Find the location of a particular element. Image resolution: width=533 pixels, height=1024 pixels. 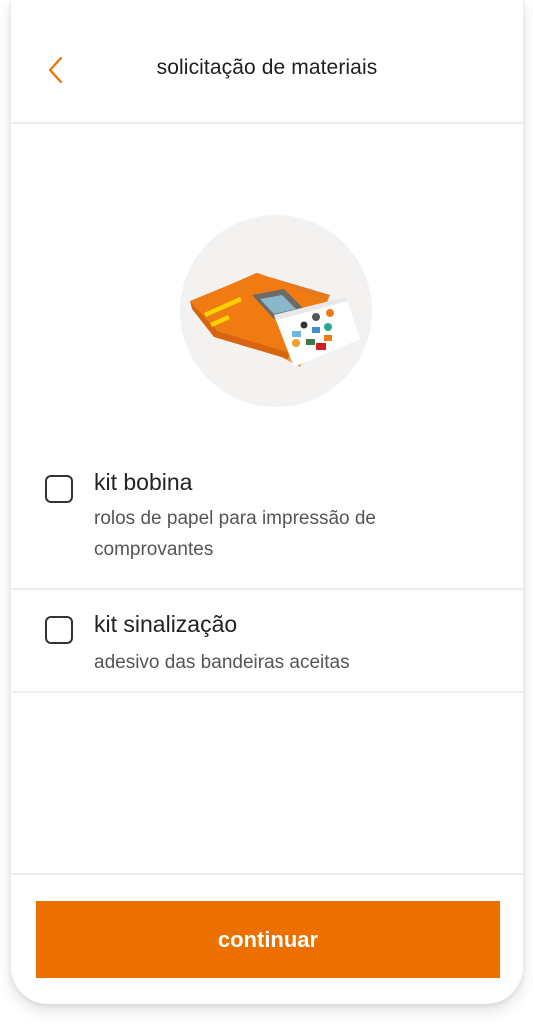

materials-kit-illustration is located at coordinates (276, 311).